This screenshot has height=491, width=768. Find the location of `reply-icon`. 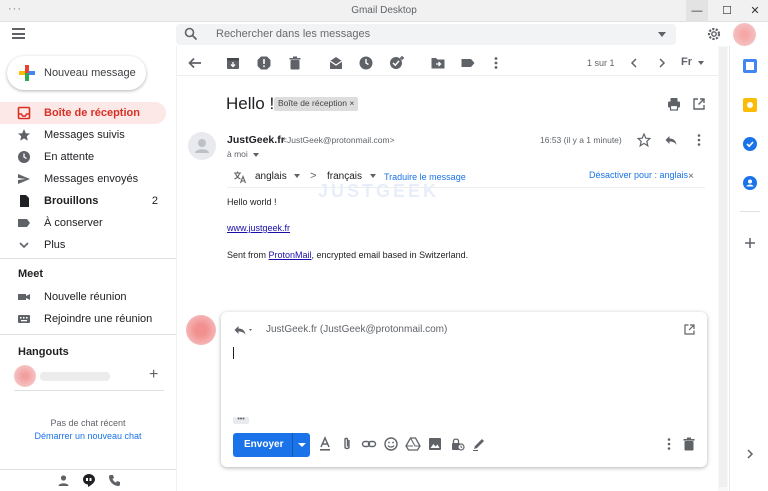

reply-icon is located at coordinates (671, 140).